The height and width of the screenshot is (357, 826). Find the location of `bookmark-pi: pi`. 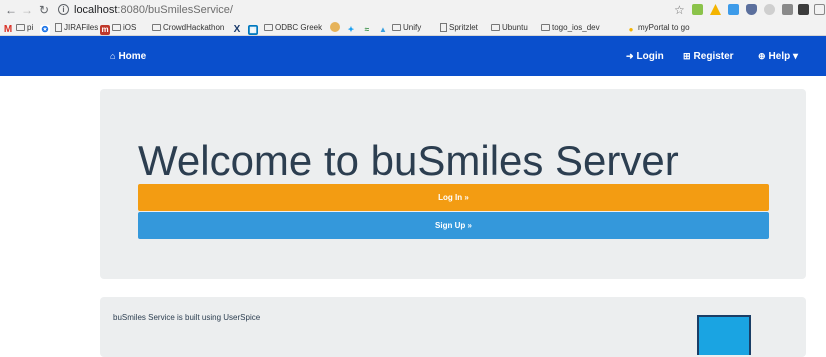

bookmark-pi: pi is located at coordinates (24, 28).